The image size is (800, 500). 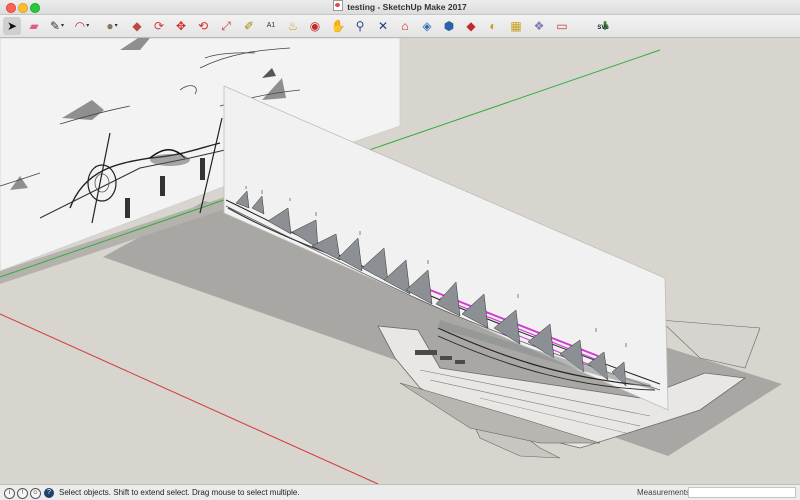 I want to click on offset-tool-button: ⟳, so click(x=159, y=26).